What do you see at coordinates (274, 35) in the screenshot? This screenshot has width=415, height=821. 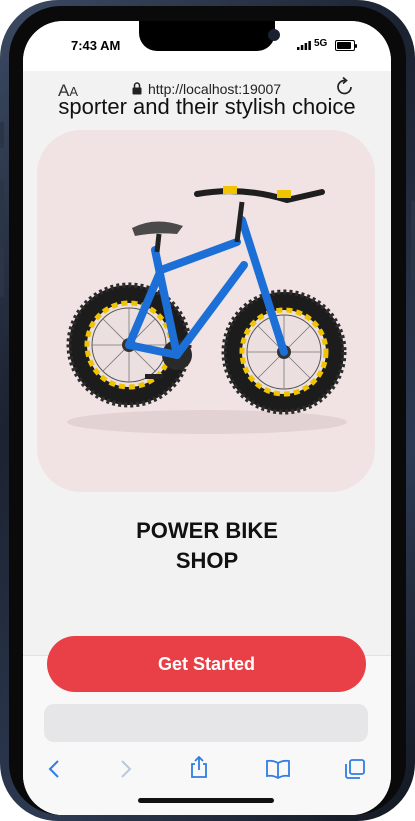 I see `front-camera` at bounding box center [274, 35].